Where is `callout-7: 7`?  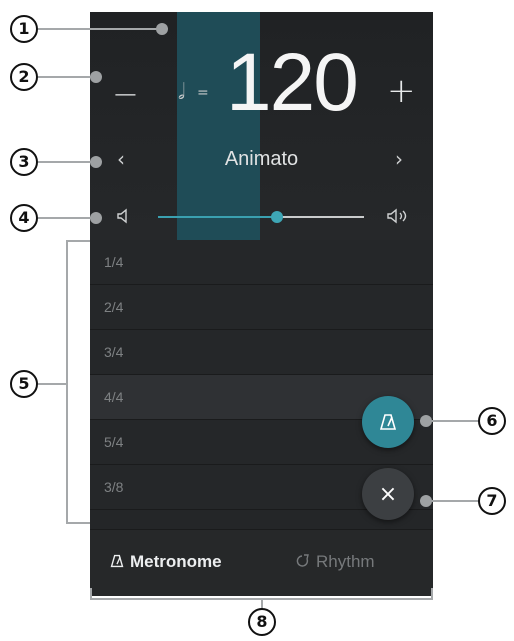 callout-7: 7 is located at coordinates (492, 501).